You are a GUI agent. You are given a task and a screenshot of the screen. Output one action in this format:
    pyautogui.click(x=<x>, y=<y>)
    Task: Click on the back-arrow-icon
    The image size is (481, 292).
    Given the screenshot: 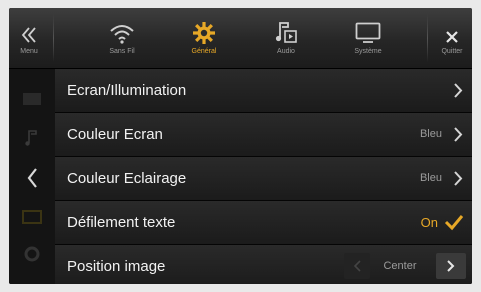 What is the action you would take?
    pyautogui.click(x=32, y=178)
    